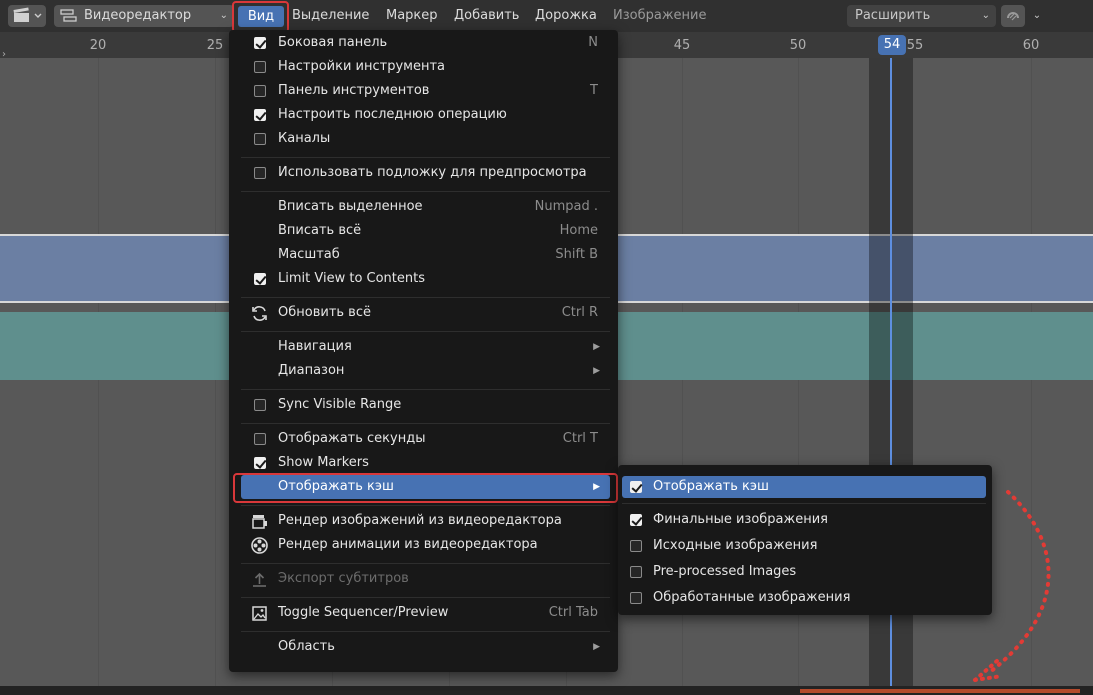 The image size is (1093, 695). What do you see at coordinates (798, 45) in the screenshot?
I see `ruler-tick: 50` at bounding box center [798, 45].